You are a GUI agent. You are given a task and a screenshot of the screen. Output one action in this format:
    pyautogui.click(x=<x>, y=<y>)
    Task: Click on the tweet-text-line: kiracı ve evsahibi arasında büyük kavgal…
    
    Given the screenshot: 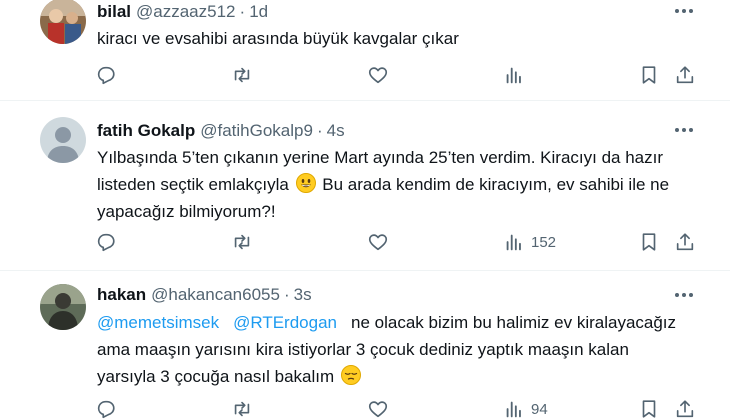 What is the action you would take?
    pyautogui.click(x=278, y=38)
    